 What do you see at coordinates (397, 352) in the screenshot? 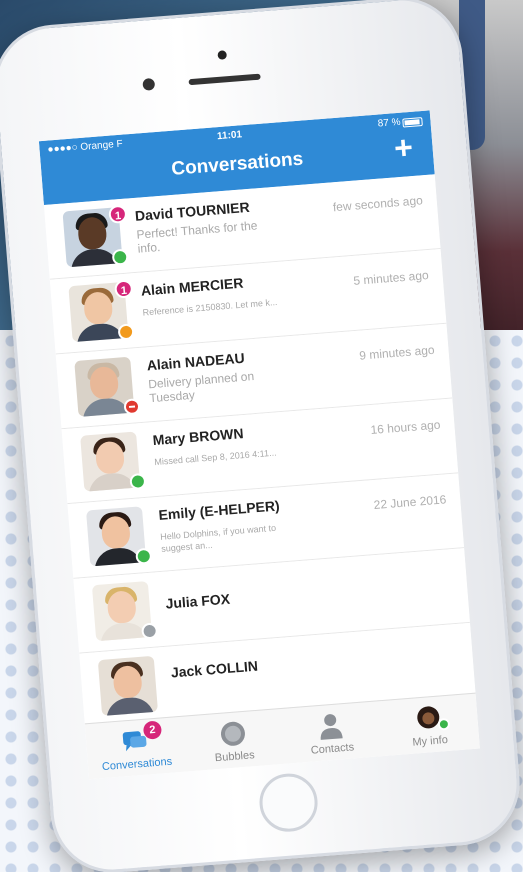
I see `timestamp: 9 minutes ago` at bounding box center [397, 352].